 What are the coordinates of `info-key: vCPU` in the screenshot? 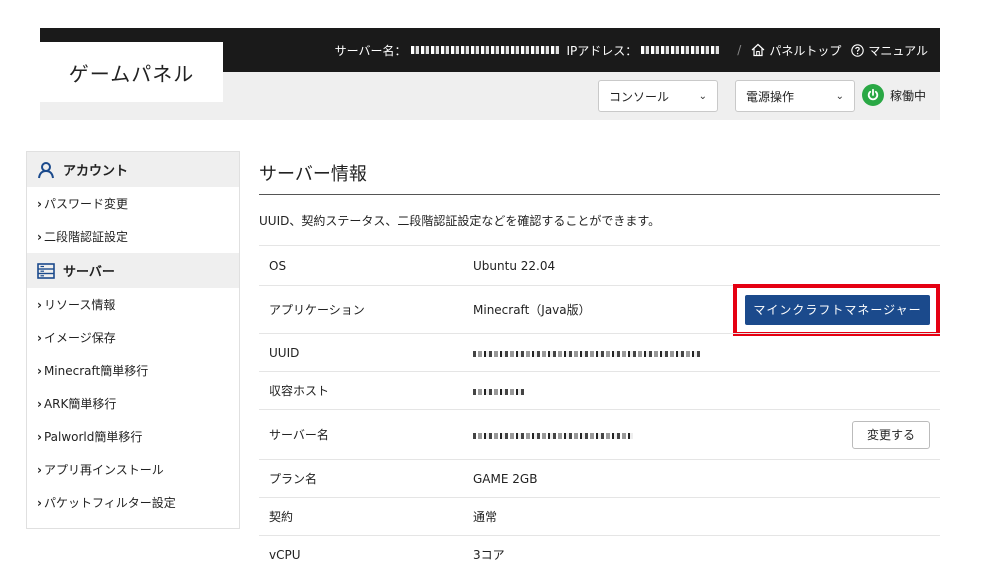 It's located at (285, 554).